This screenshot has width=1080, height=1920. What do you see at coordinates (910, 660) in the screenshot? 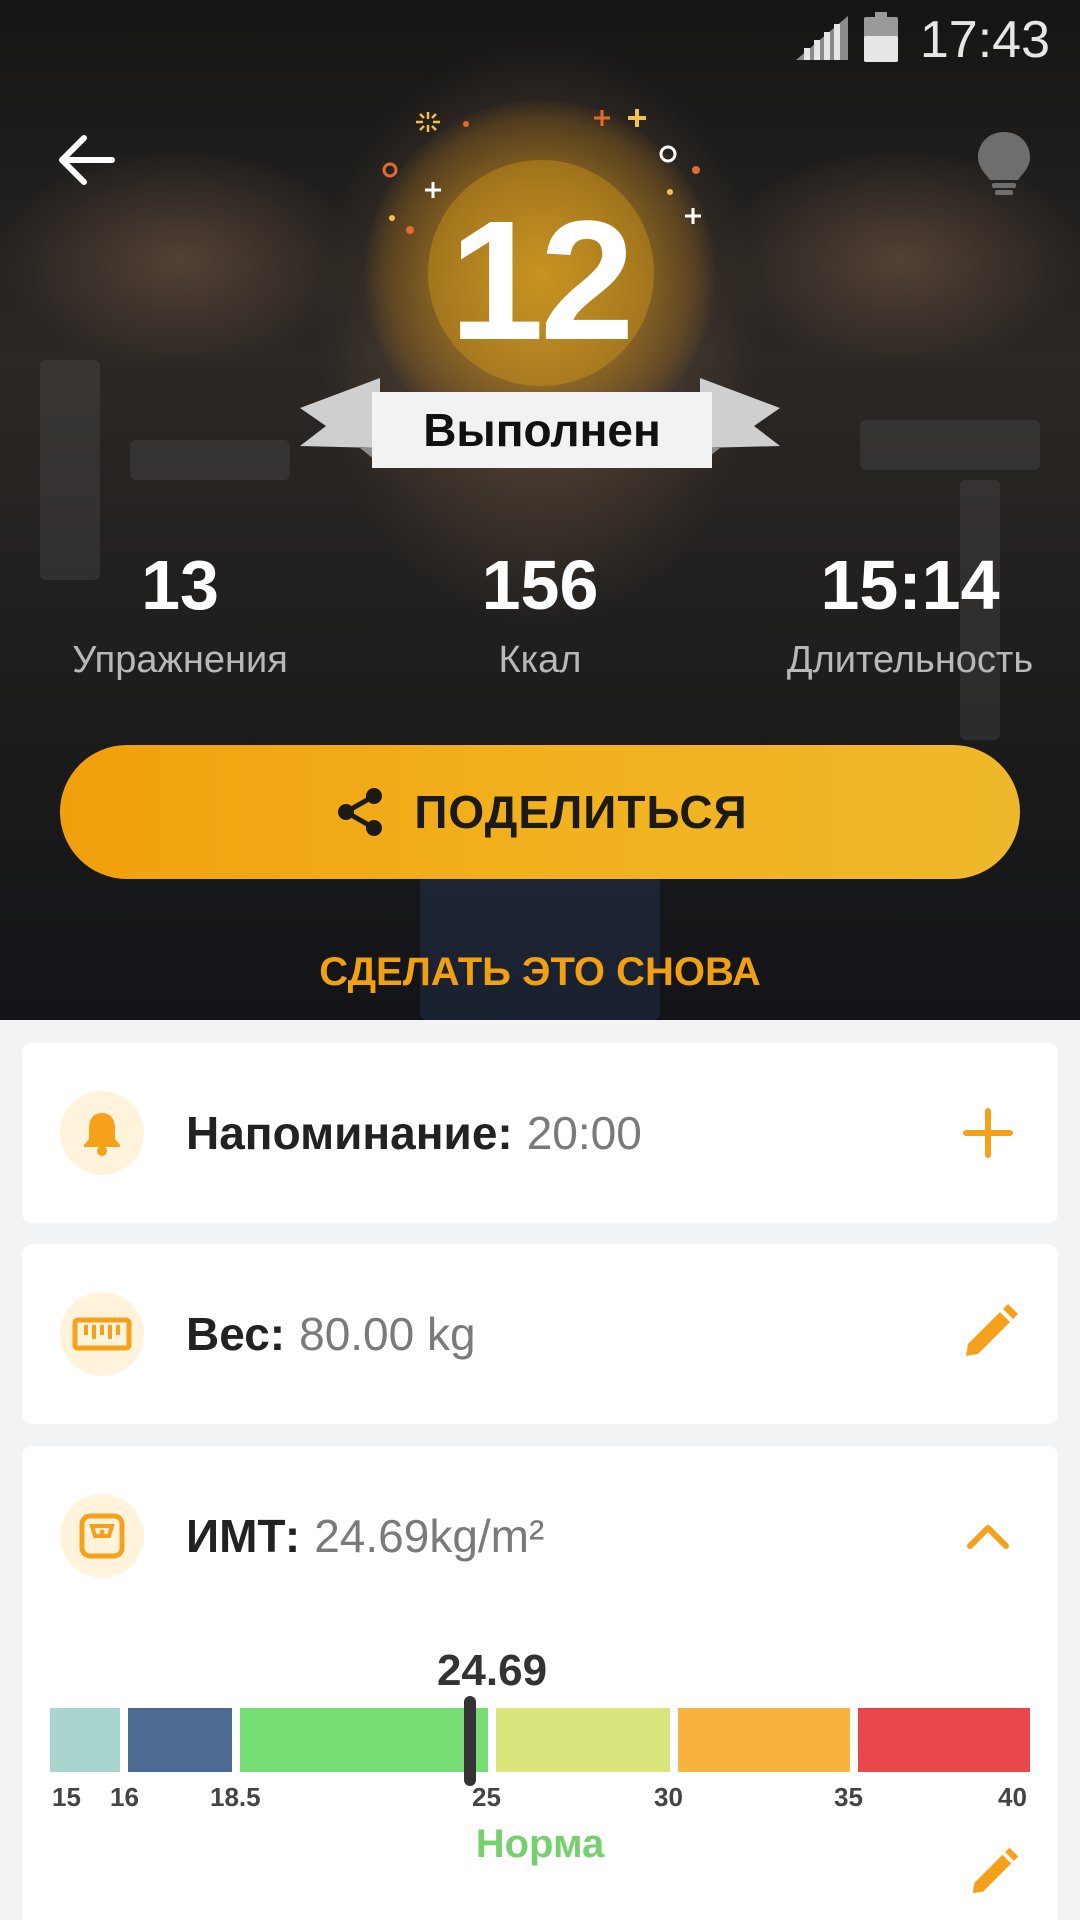
I see `stat-label: Длительность` at bounding box center [910, 660].